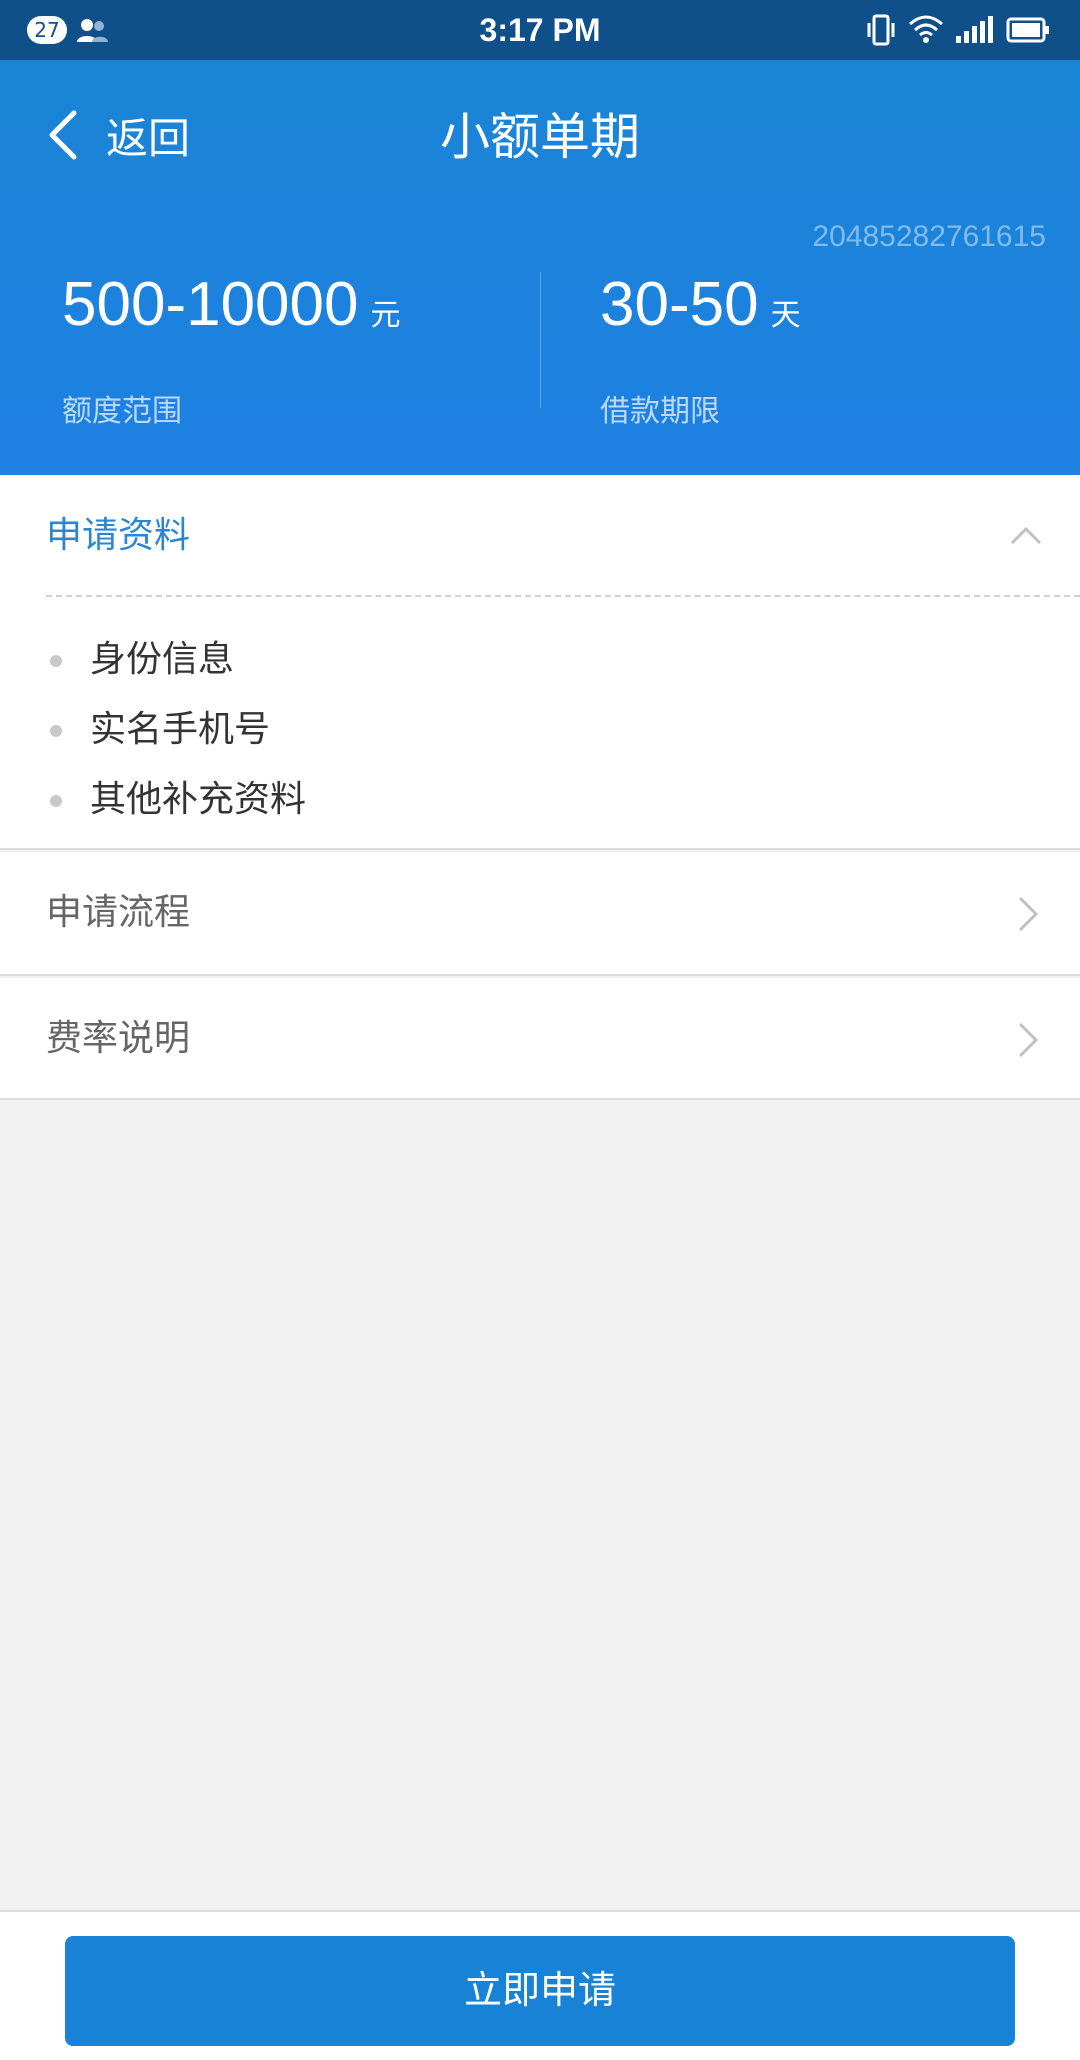 The width and height of the screenshot is (1080, 2060). Describe the element at coordinates (198, 799) in the screenshot. I see `list-item-label: 其他补充资料` at that location.